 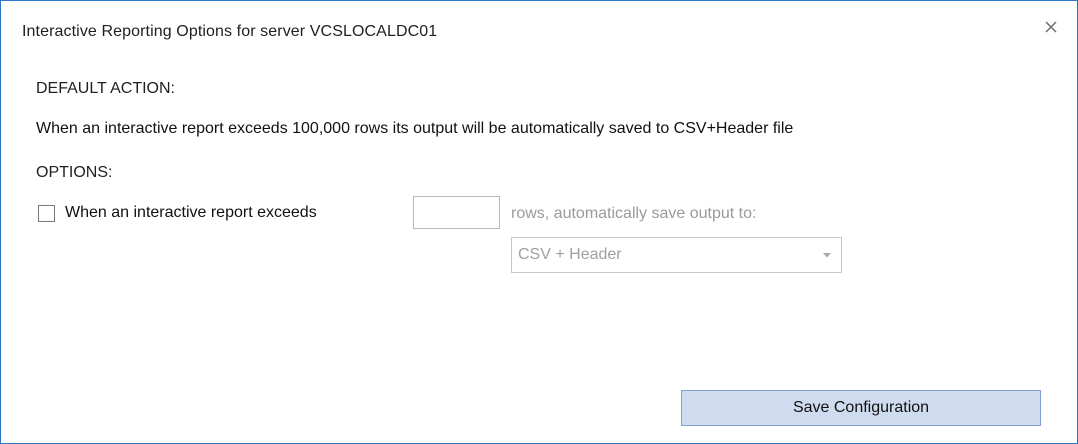 What do you see at coordinates (676, 255) in the screenshot?
I see `output-format-select: CSV + Header` at bounding box center [676, 255].